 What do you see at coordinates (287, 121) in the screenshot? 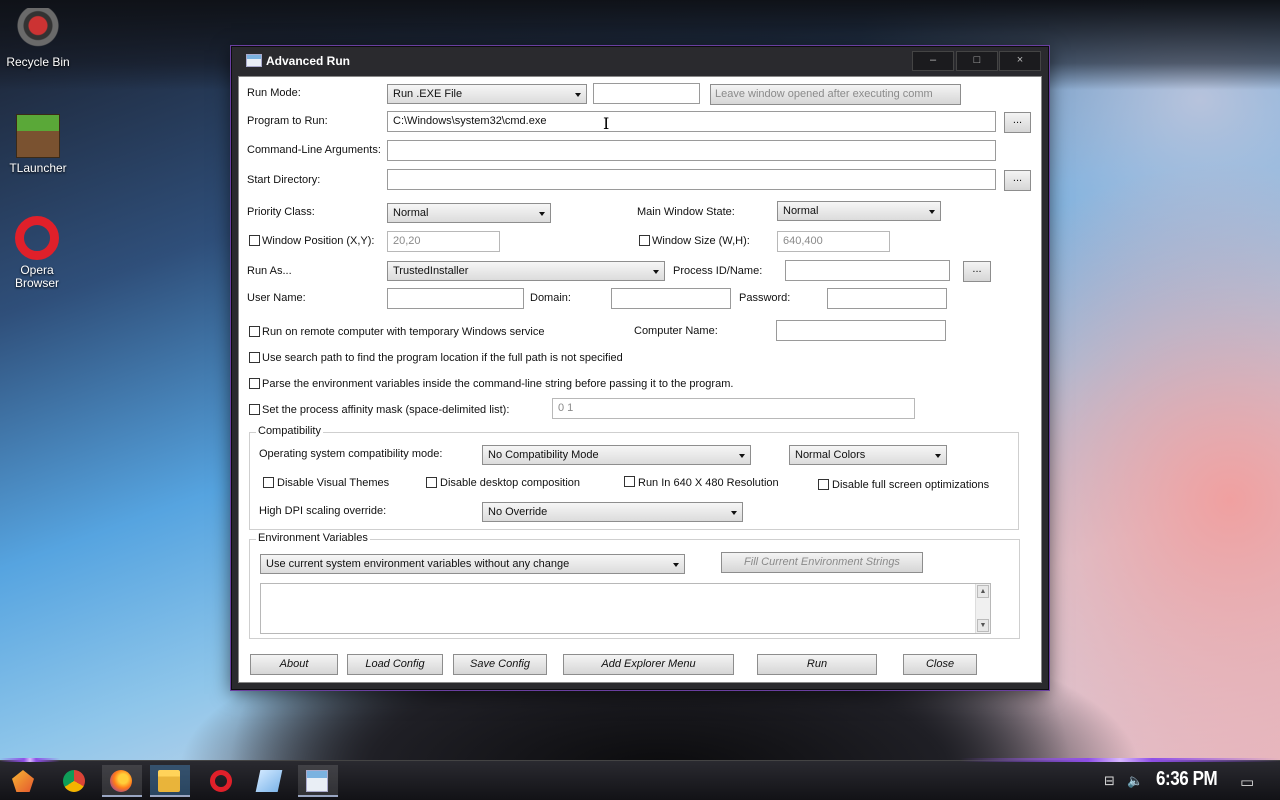
I see `program-label: Program to Run:` at bounding box center [287, 121].